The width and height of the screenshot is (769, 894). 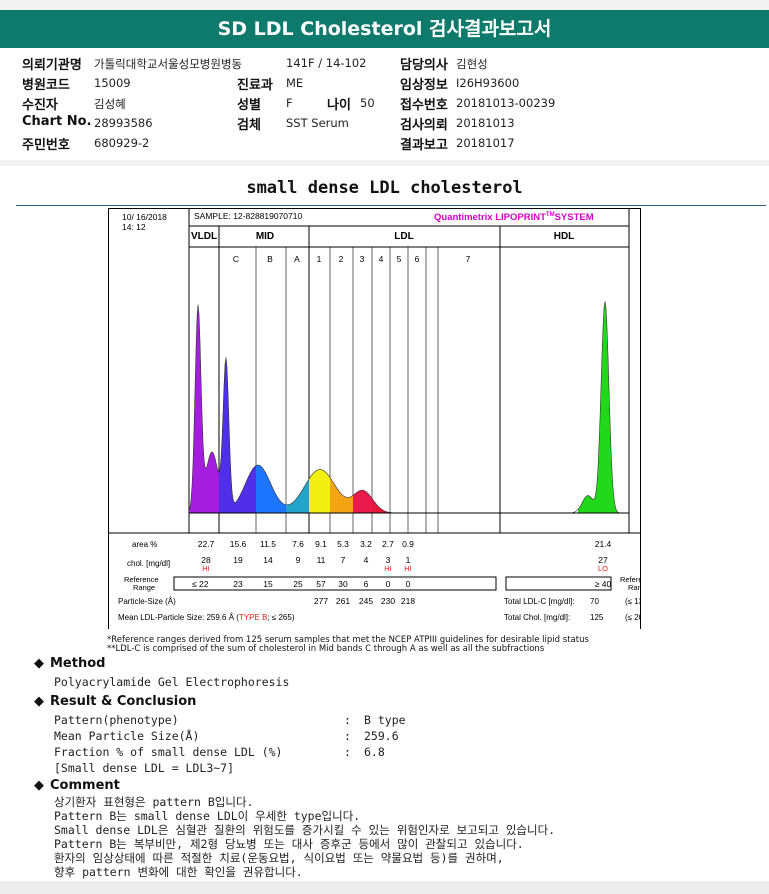 What do you see at coordinates (408, 601) in the screenshot?
I see `particle-size-value: 218` at bounding box center [408, 601].